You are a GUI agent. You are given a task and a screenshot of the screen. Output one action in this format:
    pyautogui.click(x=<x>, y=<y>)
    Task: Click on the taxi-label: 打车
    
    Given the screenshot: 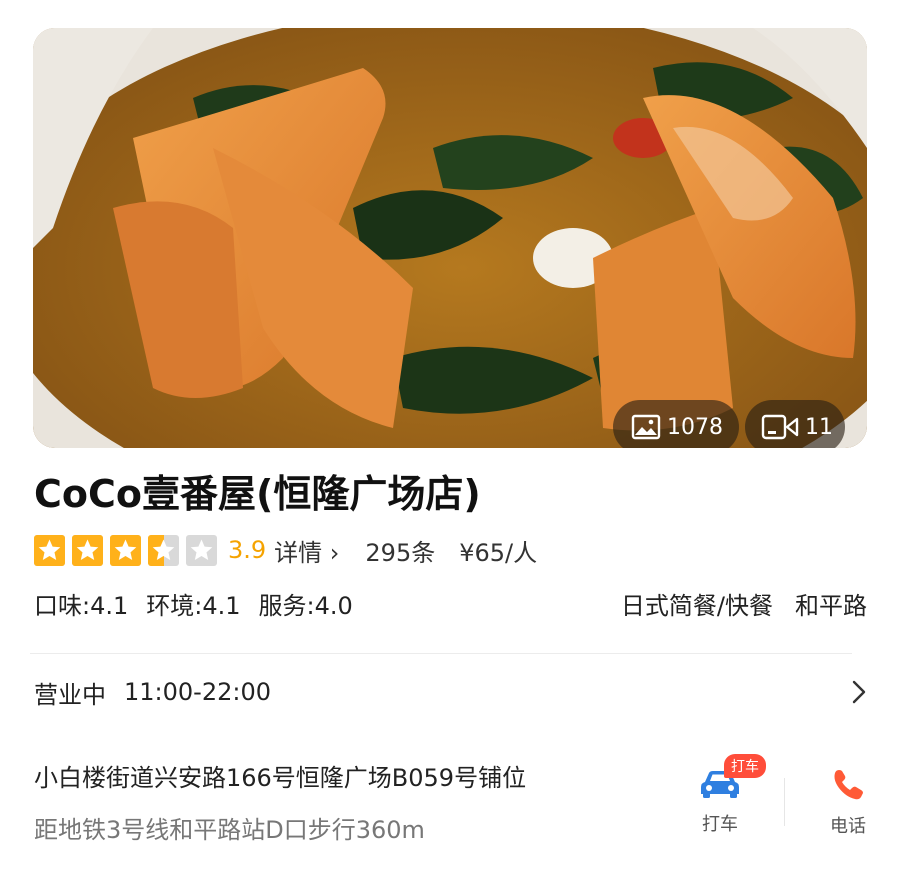 What is the action you would take?
    pyautogui.click(x=720, y=824)
    